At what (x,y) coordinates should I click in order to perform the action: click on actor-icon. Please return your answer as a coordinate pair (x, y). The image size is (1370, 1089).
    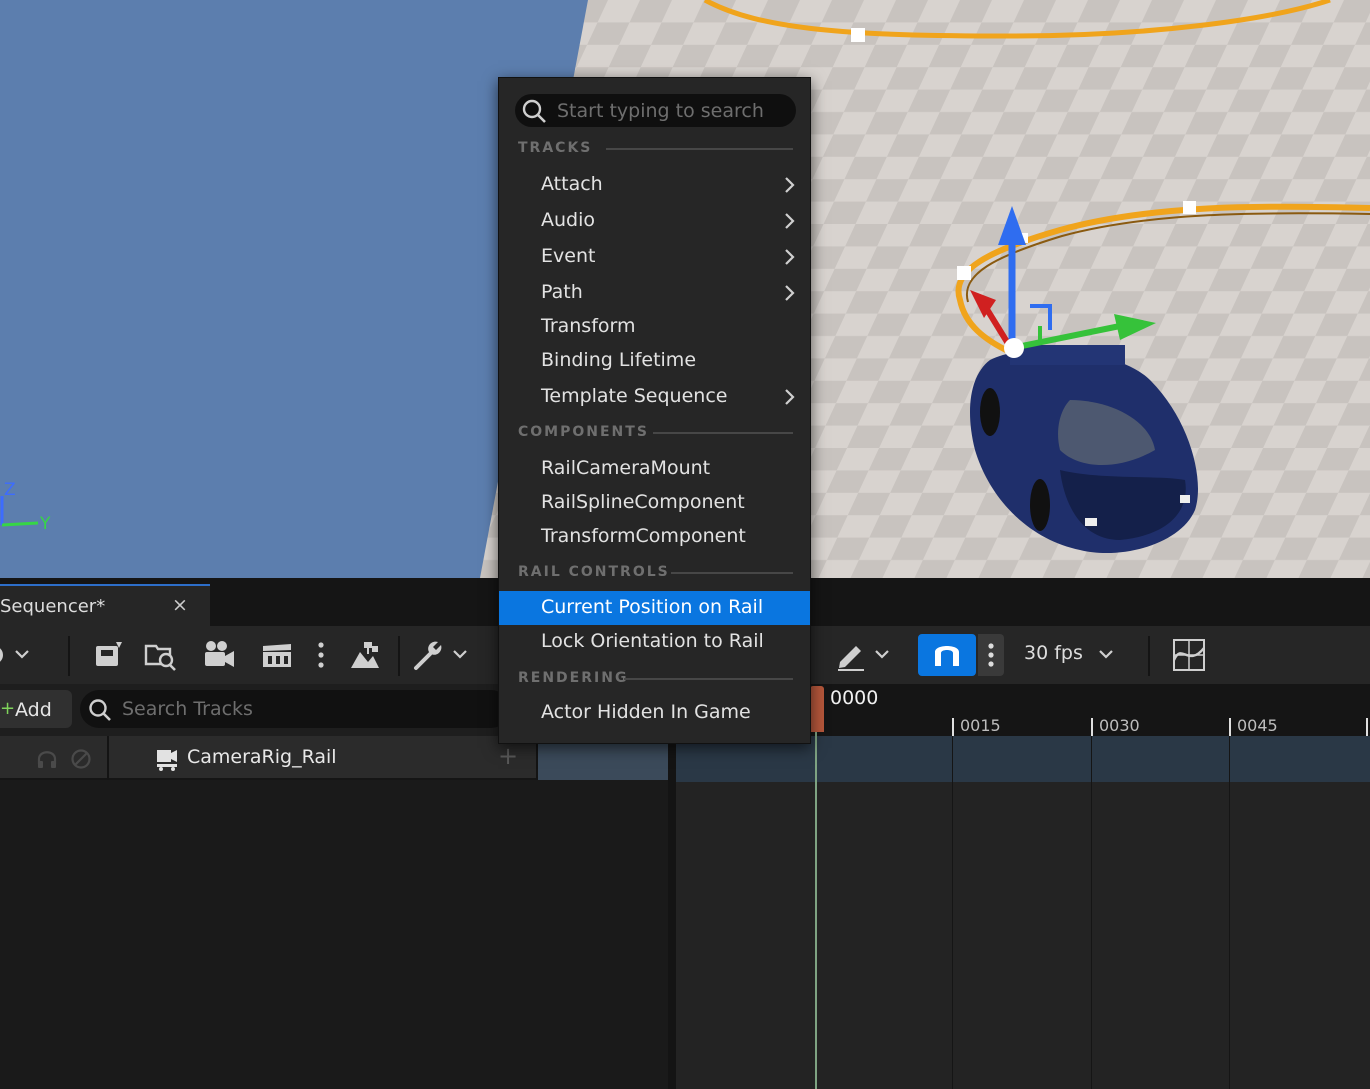
    Looking at the image, I should click on (365, 655).